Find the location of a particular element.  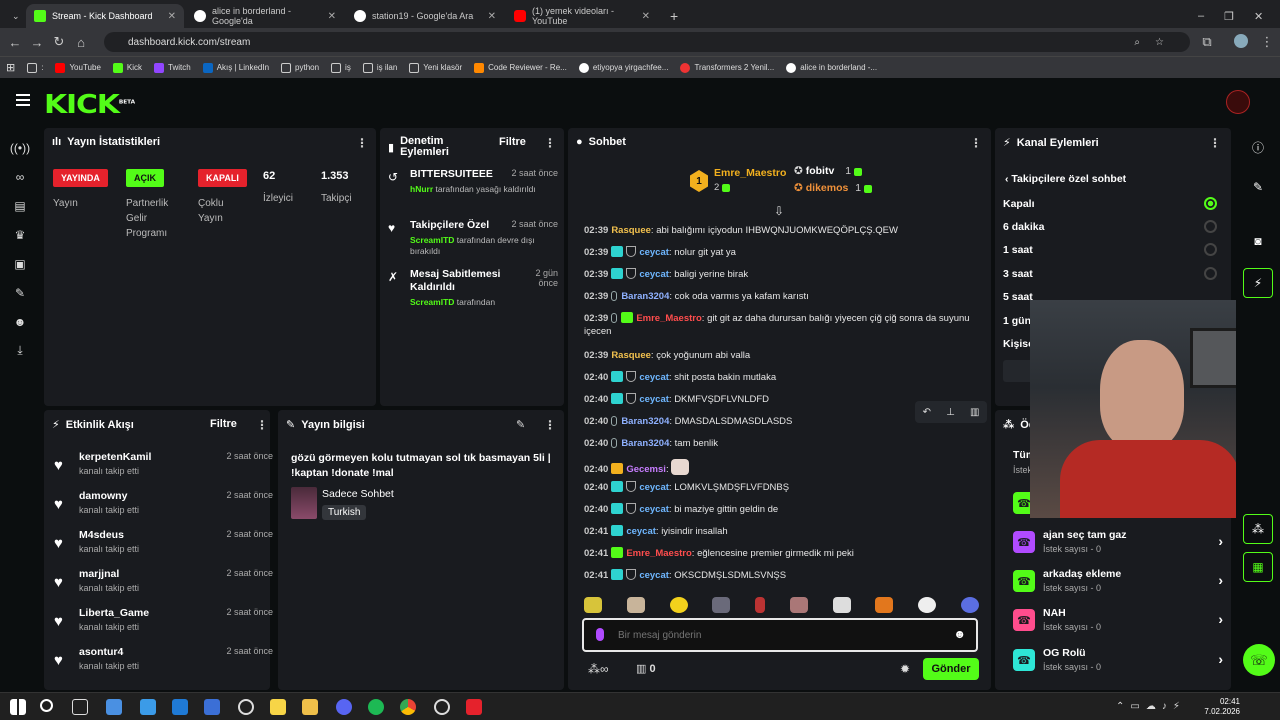

forward-icon: → is located at coordinates (37, 42).